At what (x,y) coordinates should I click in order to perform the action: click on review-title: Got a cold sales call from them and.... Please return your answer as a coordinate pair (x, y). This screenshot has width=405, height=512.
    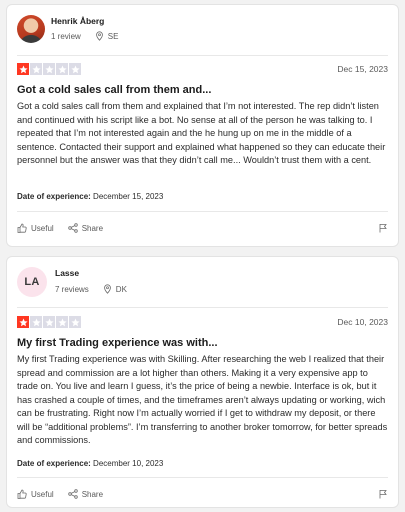
    Looking at the image, I should click on (114, 90).